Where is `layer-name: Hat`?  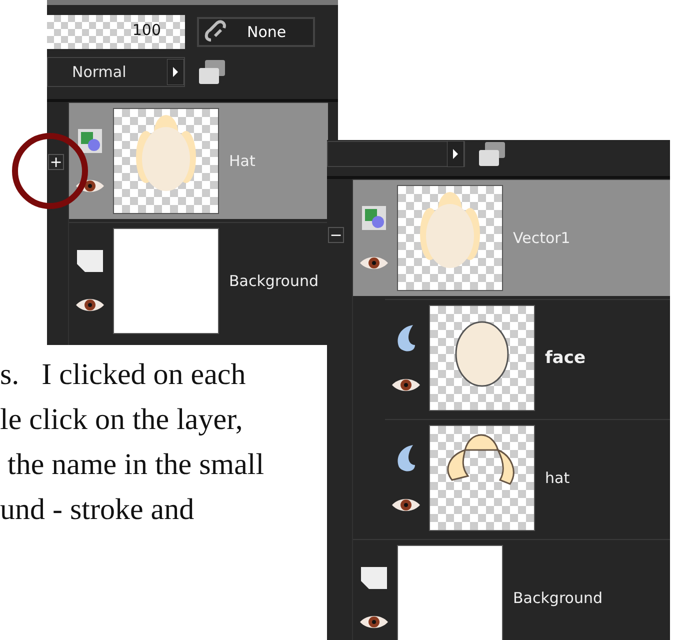
layer-name: Hat is located at coordinates (242, 161).